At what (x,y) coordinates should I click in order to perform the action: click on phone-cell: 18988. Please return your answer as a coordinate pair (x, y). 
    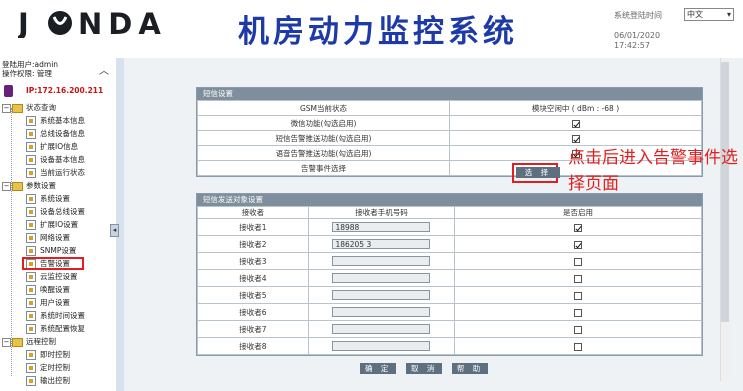
    Looking at the image, I should click on (381, 227).